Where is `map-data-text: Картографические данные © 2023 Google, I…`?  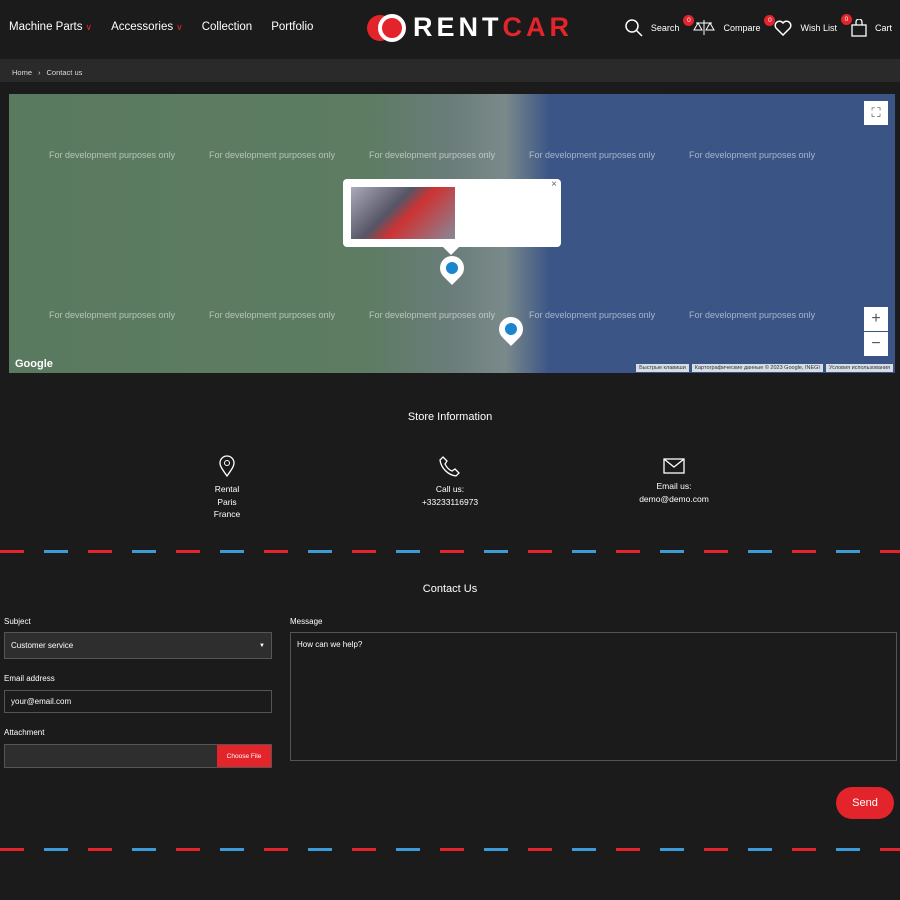 map-data-text: Картографические данные © 2023 Google, I… is located at coordinates (757, 368).